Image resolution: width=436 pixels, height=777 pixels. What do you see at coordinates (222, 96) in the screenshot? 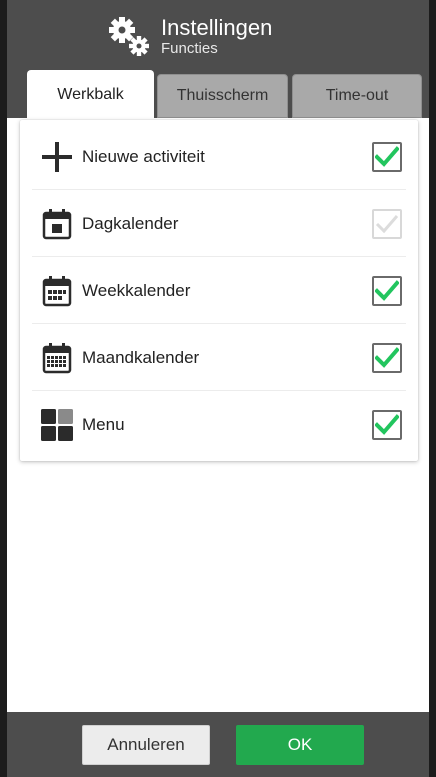
I see `tab-thuisscherm: Thuisscherm` at bounding box center [222, 96].